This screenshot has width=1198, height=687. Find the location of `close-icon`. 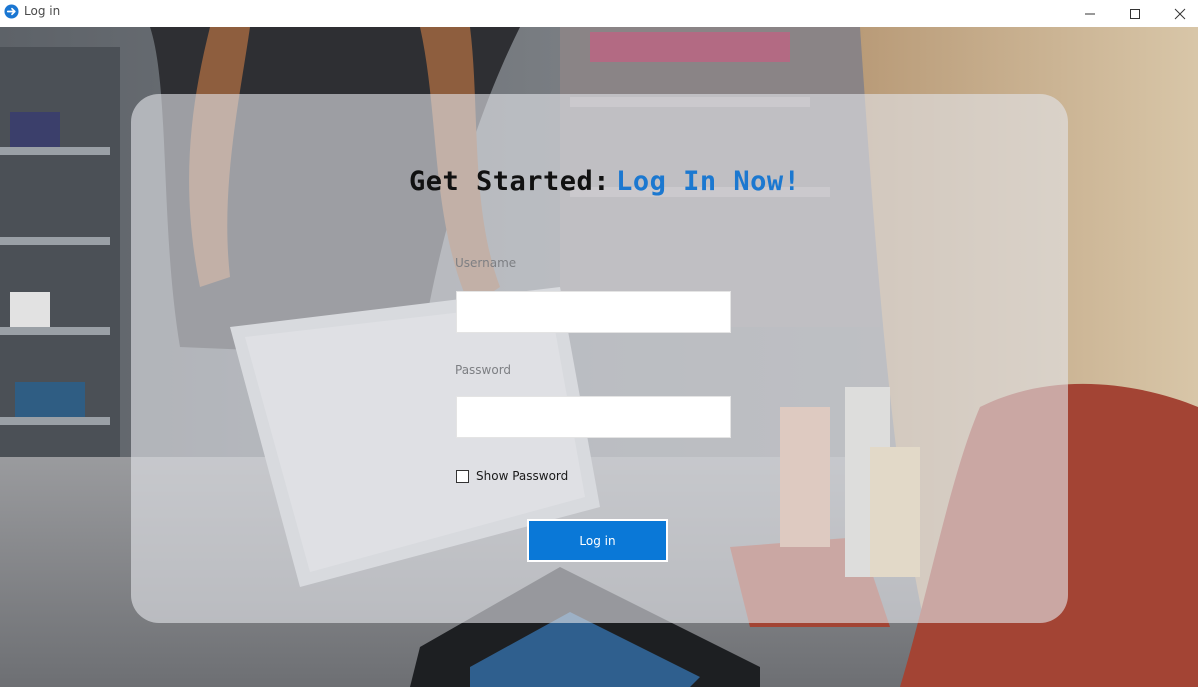

close-icon is located at coordinates (1180, 13).